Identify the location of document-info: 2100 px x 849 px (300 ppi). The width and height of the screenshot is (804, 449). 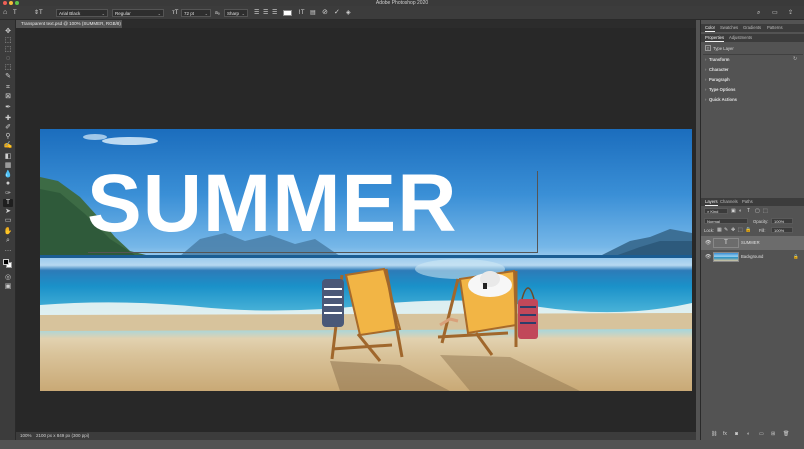
(62, 436).